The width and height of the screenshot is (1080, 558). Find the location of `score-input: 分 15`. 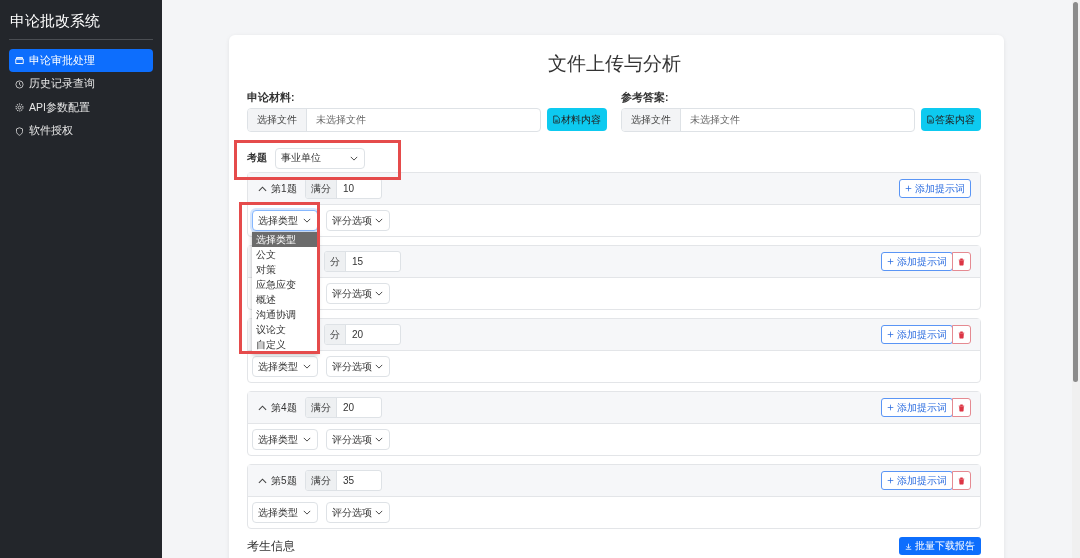

score-input: 分 15 is located at coordinates (362, 261).